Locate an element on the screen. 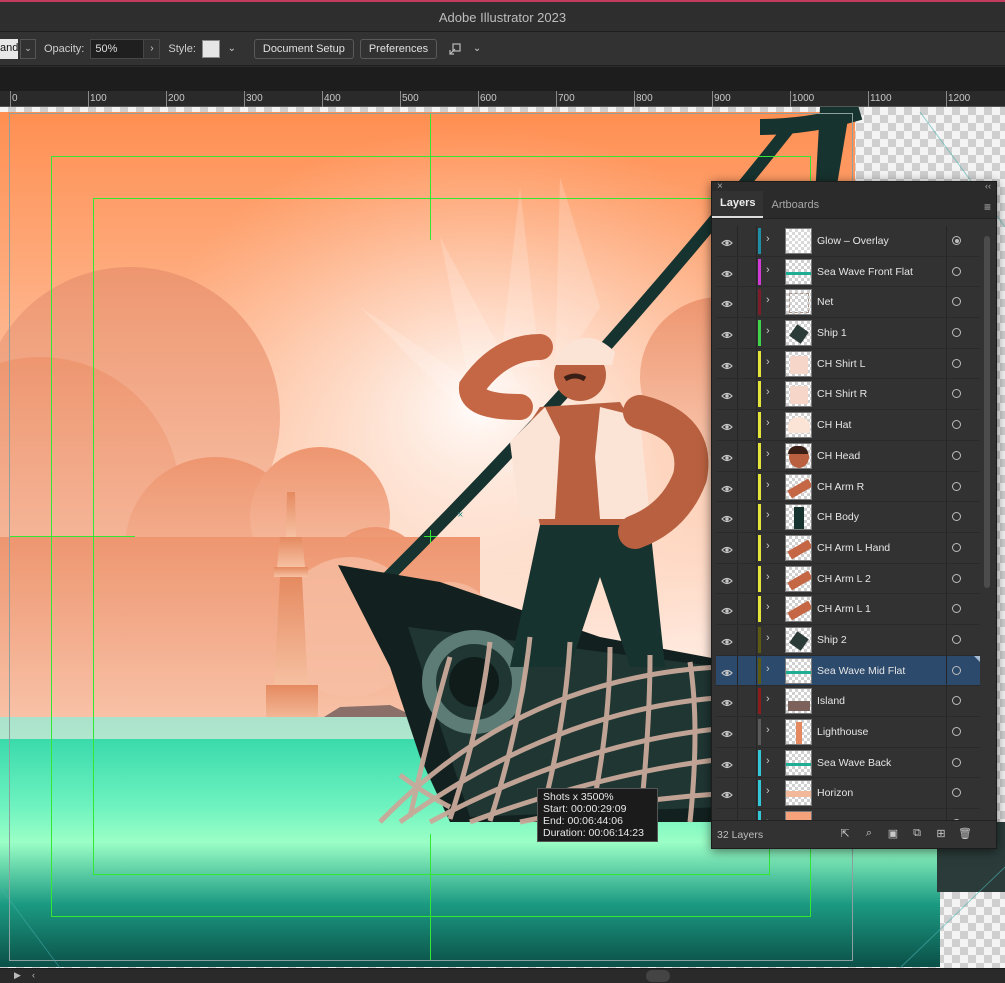  layer-row: › CH Arm R is located at coordinates (848, 487).